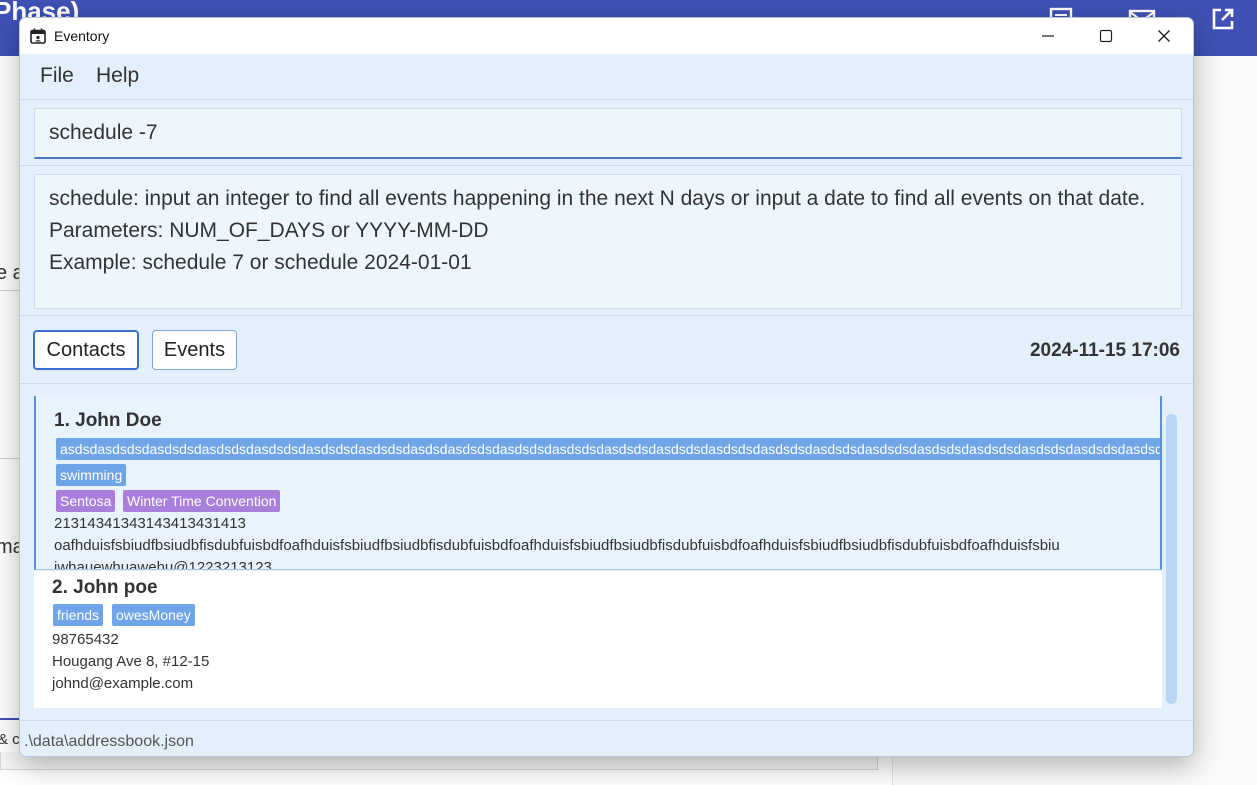  What do you see at coordinates (606, 738) in the screenshot?
I see `status-bar: .\data\addressbook.json` at bounding box center [606, 738].